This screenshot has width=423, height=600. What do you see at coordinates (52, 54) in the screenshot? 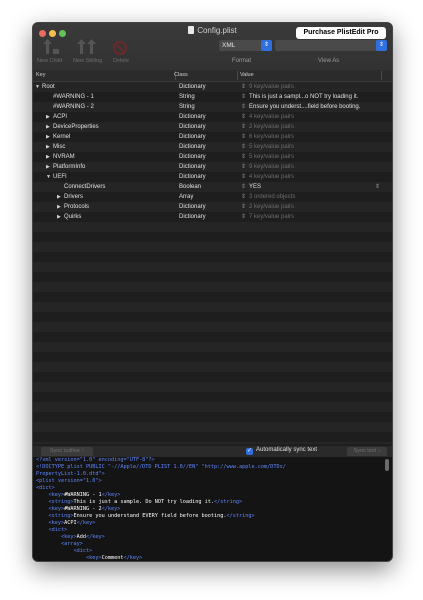
I see `new-child-button` at bounding box center [52, 54].